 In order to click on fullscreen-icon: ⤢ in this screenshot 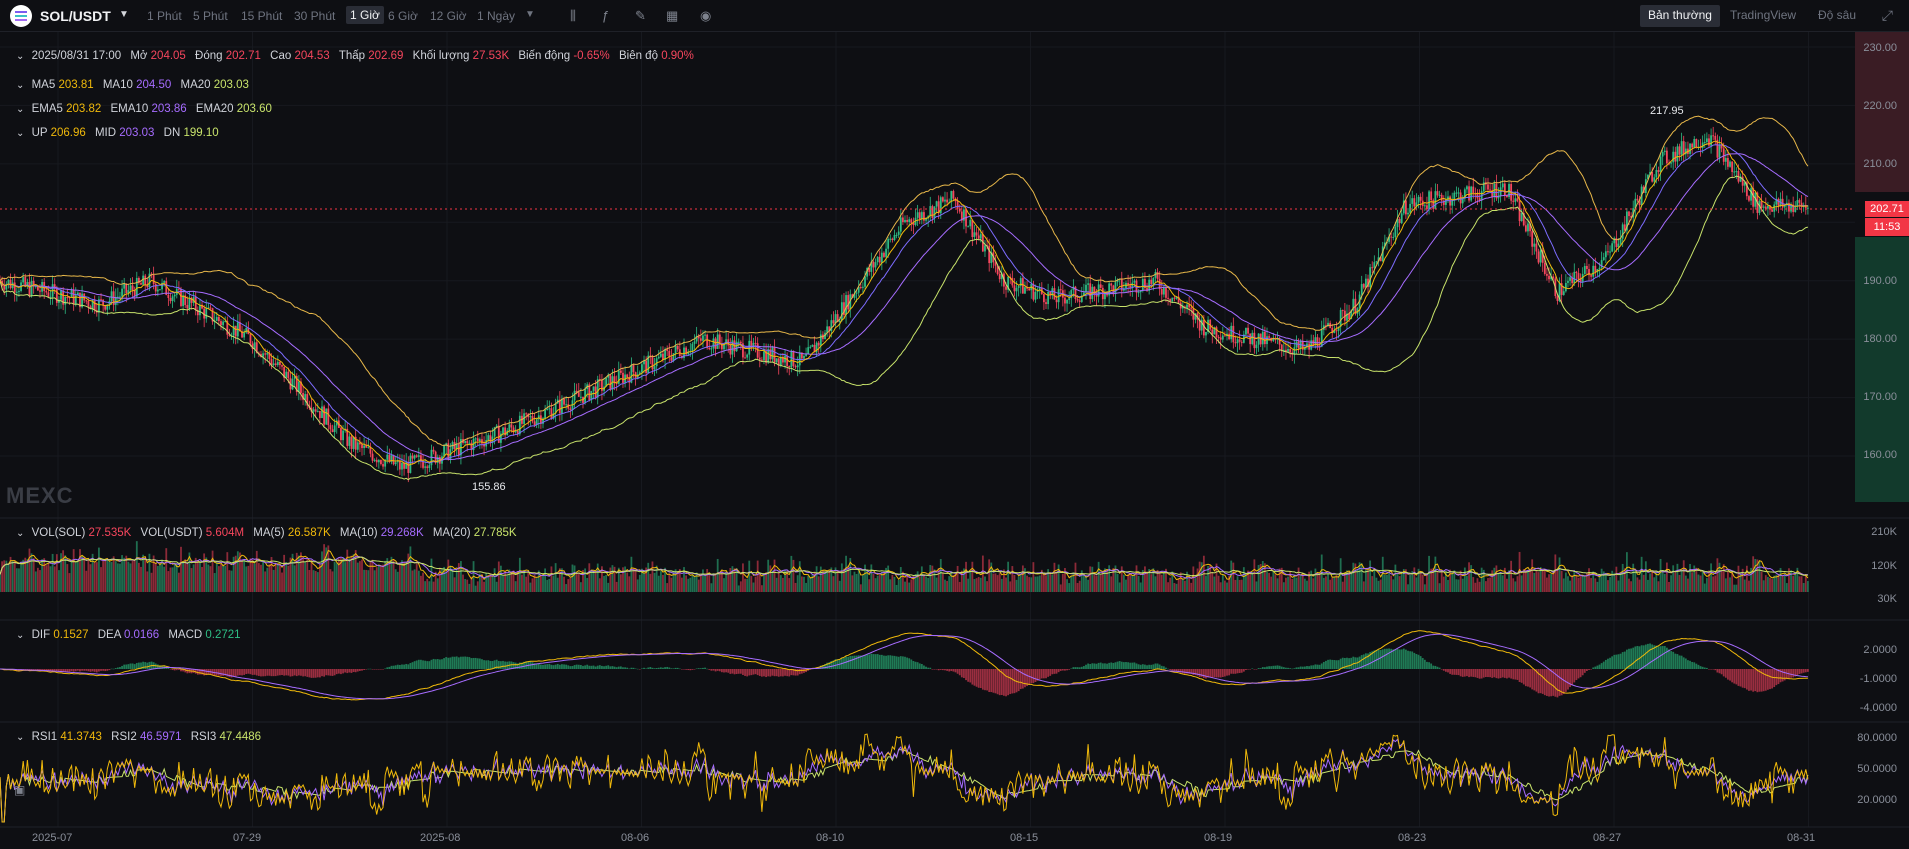, I will do `click(1887, 15)`.